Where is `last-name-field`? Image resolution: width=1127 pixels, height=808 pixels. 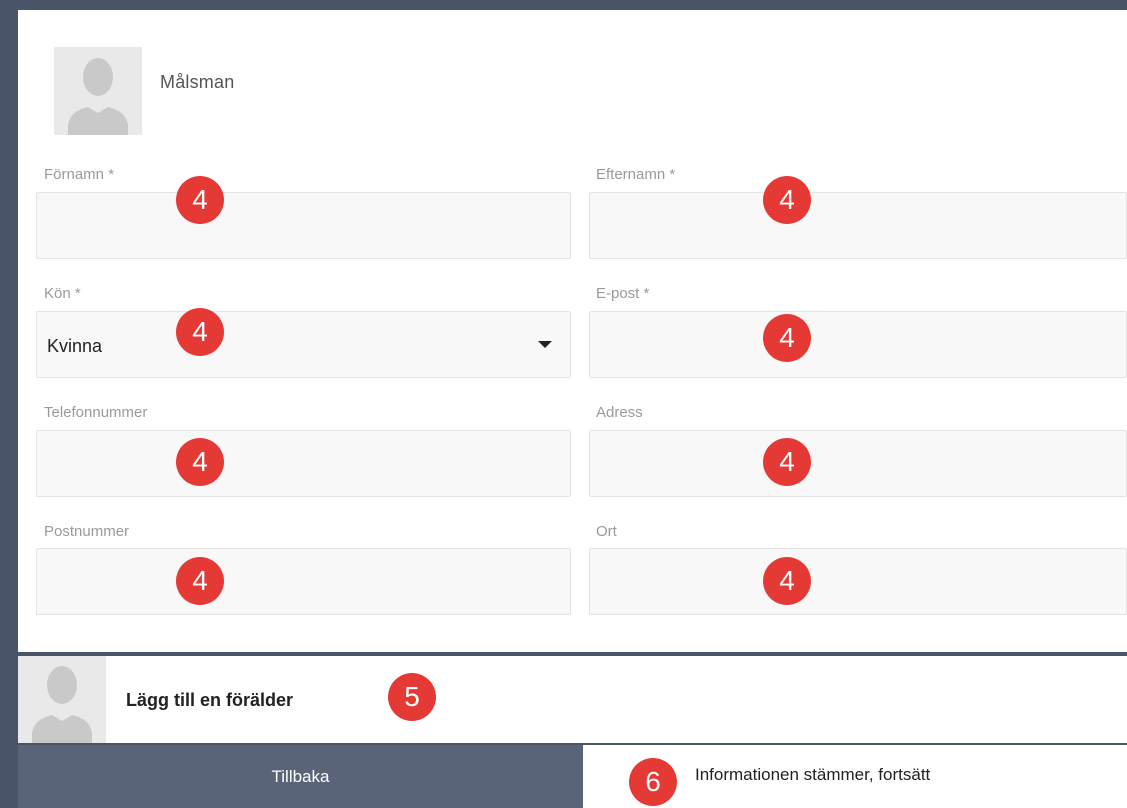 last-name-field is located at coordinates (858, 225).